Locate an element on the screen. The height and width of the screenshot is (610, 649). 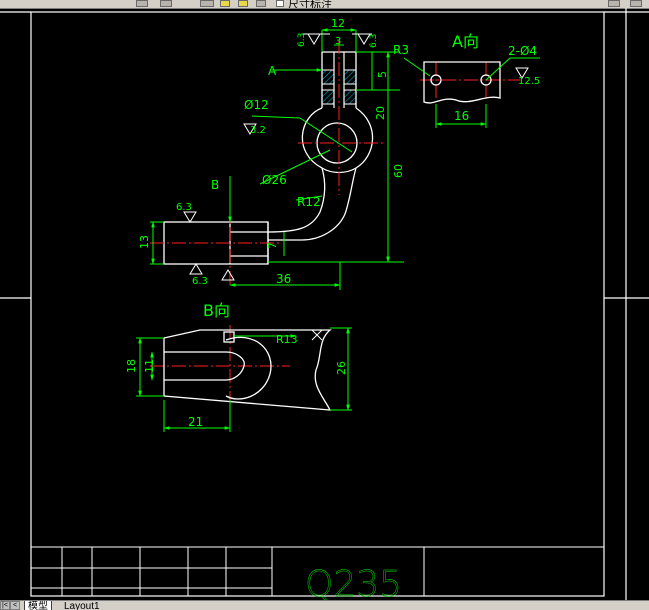
rough-bore: 3.2 is located at coordinates (258, 130).